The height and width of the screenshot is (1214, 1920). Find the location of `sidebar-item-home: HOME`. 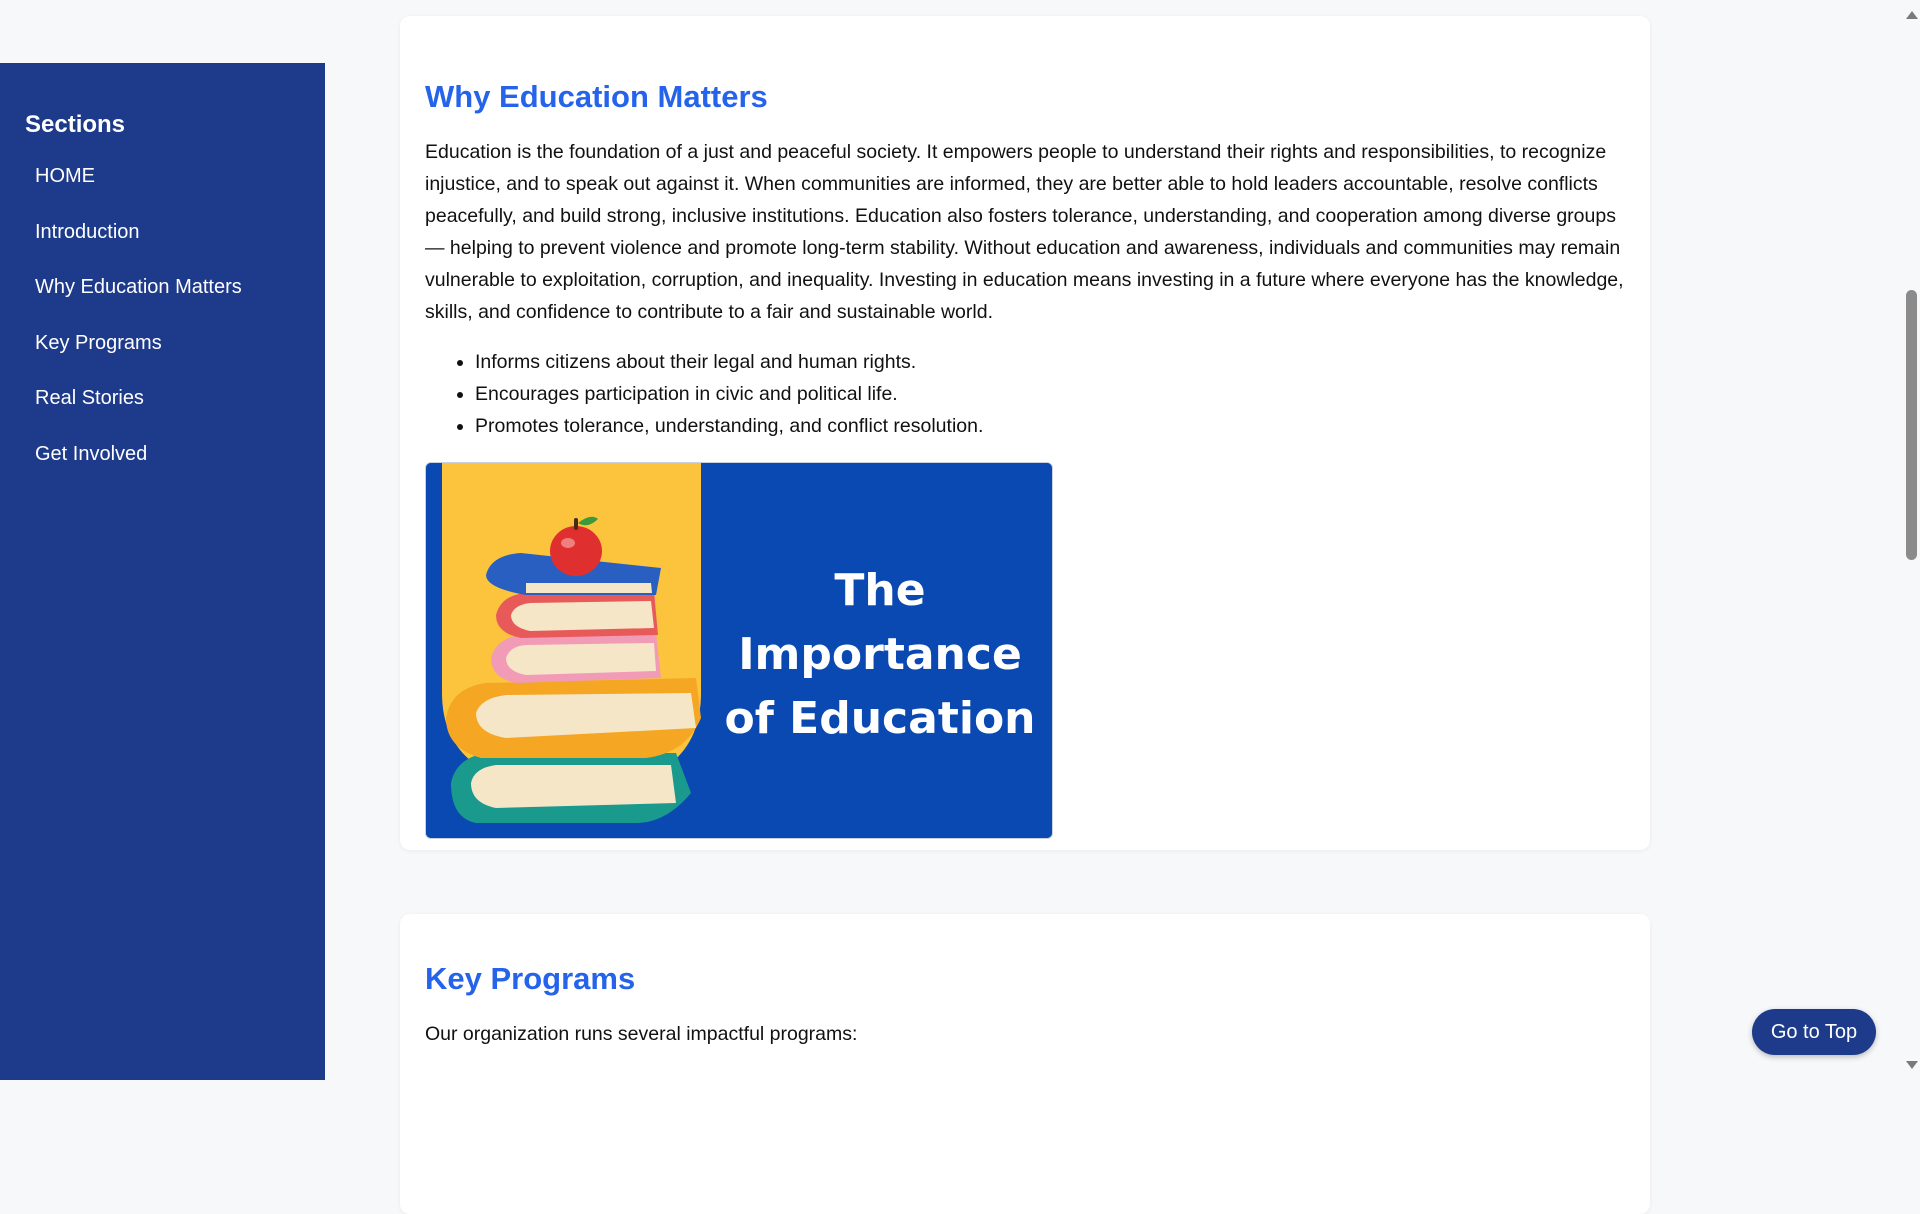

sidebar-item-home: HOME is located at coordinates (162, 189).